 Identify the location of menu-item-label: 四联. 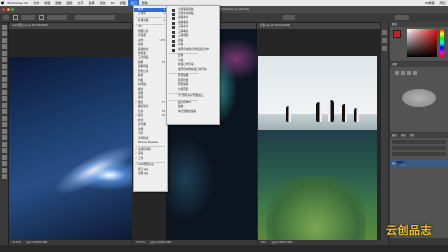
(181, 40).